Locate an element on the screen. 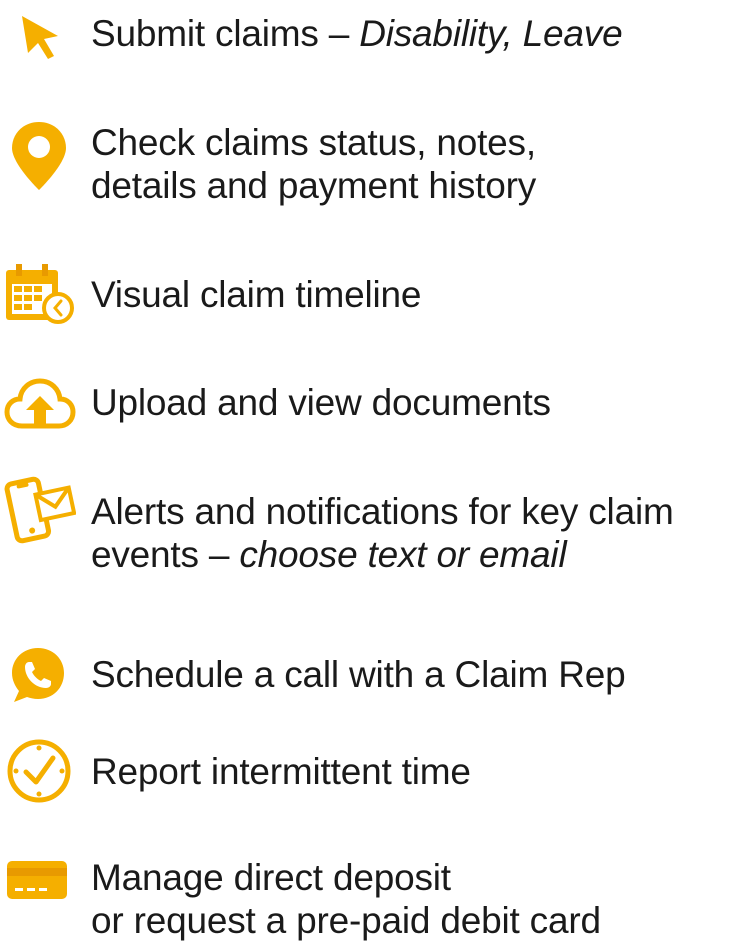  cloud-upload-icon is located at coordinates (40, 404).